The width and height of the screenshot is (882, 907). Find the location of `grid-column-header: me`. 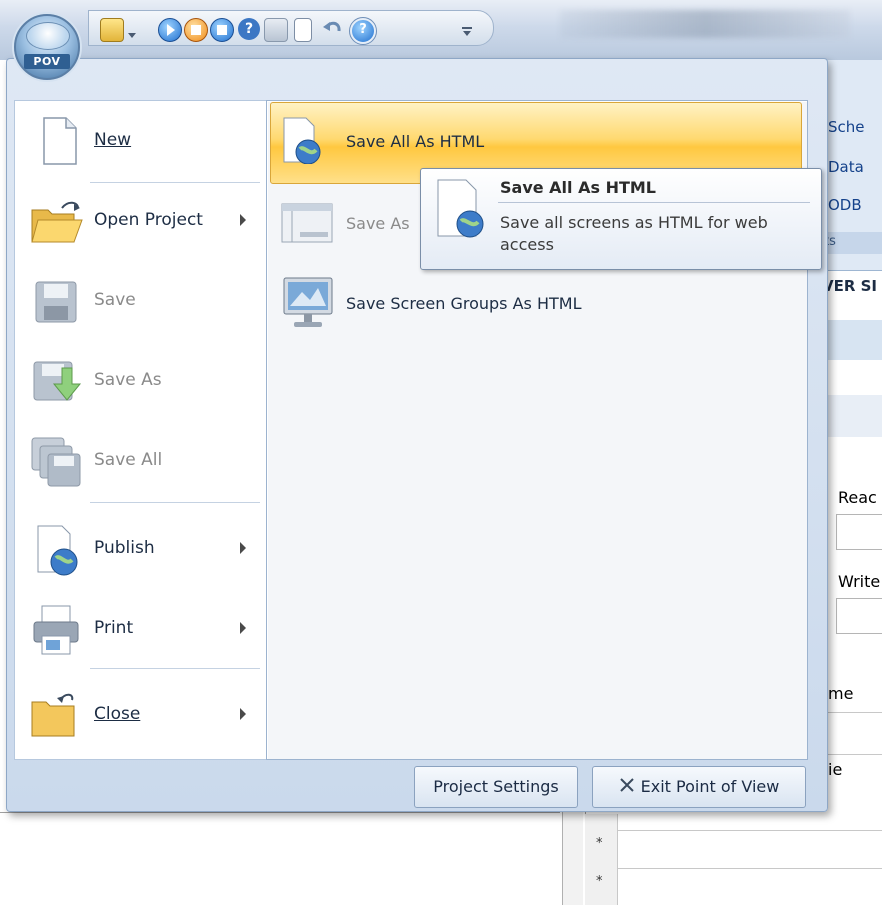

grid-column-header: me is located at coordinates (840, 693).